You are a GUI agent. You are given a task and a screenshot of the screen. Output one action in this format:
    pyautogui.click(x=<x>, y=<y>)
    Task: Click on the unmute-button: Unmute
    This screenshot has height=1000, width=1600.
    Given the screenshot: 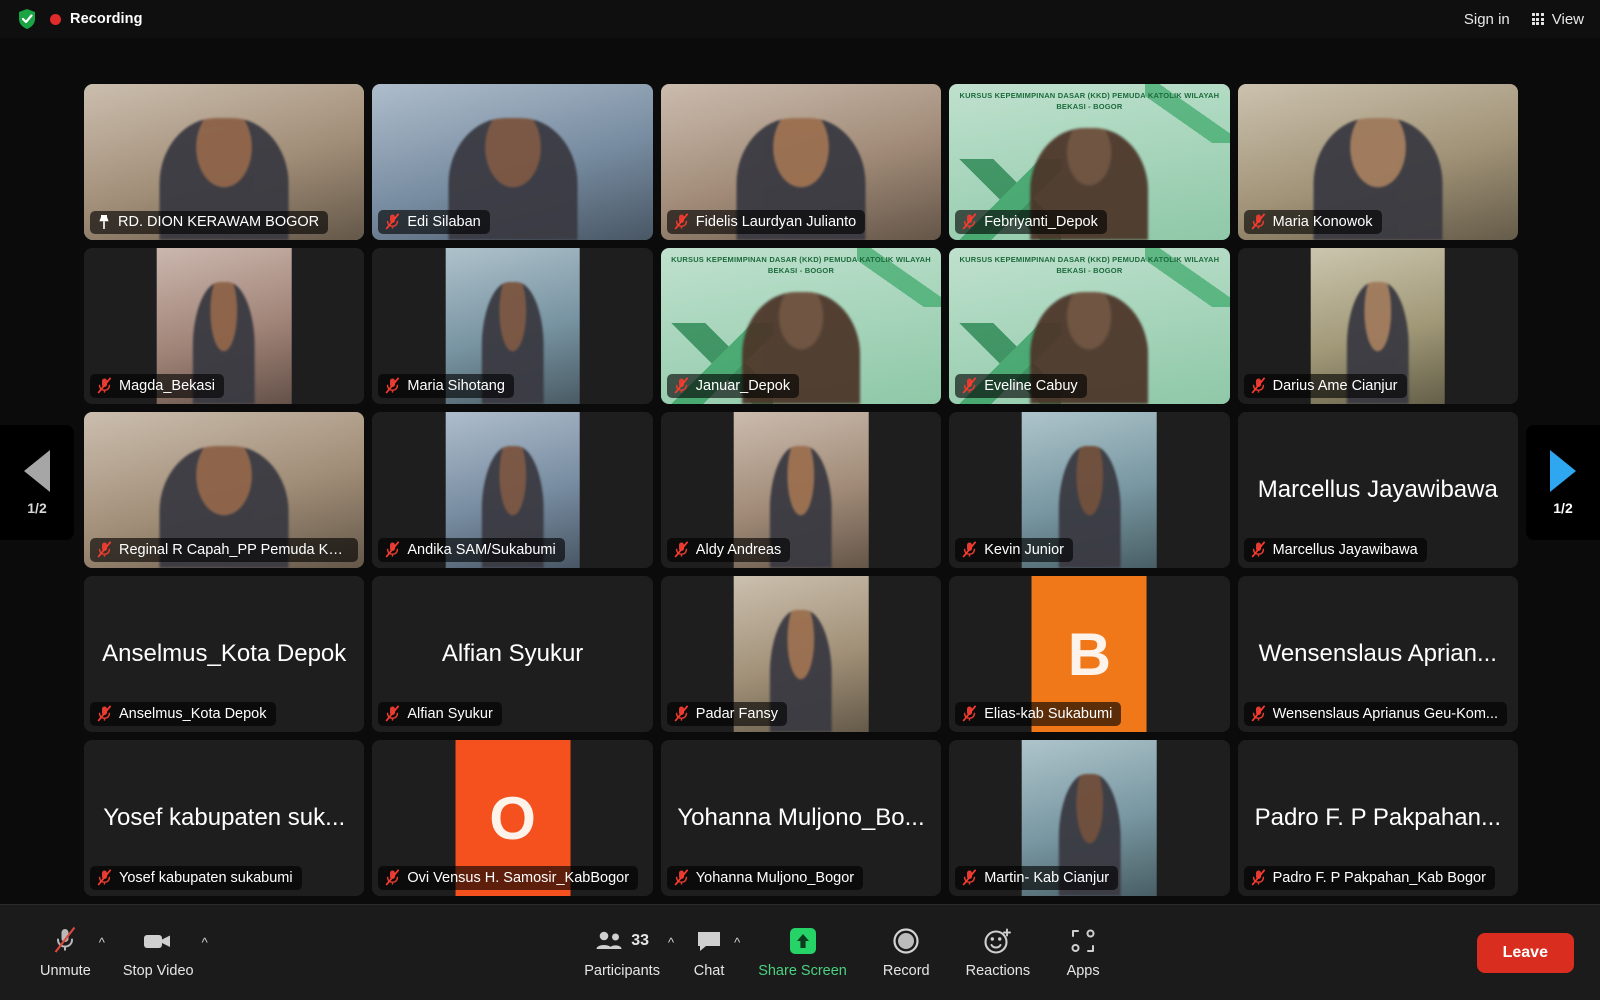 What is the action you would take?
    pyautogui.click(x=65, y=952)
    